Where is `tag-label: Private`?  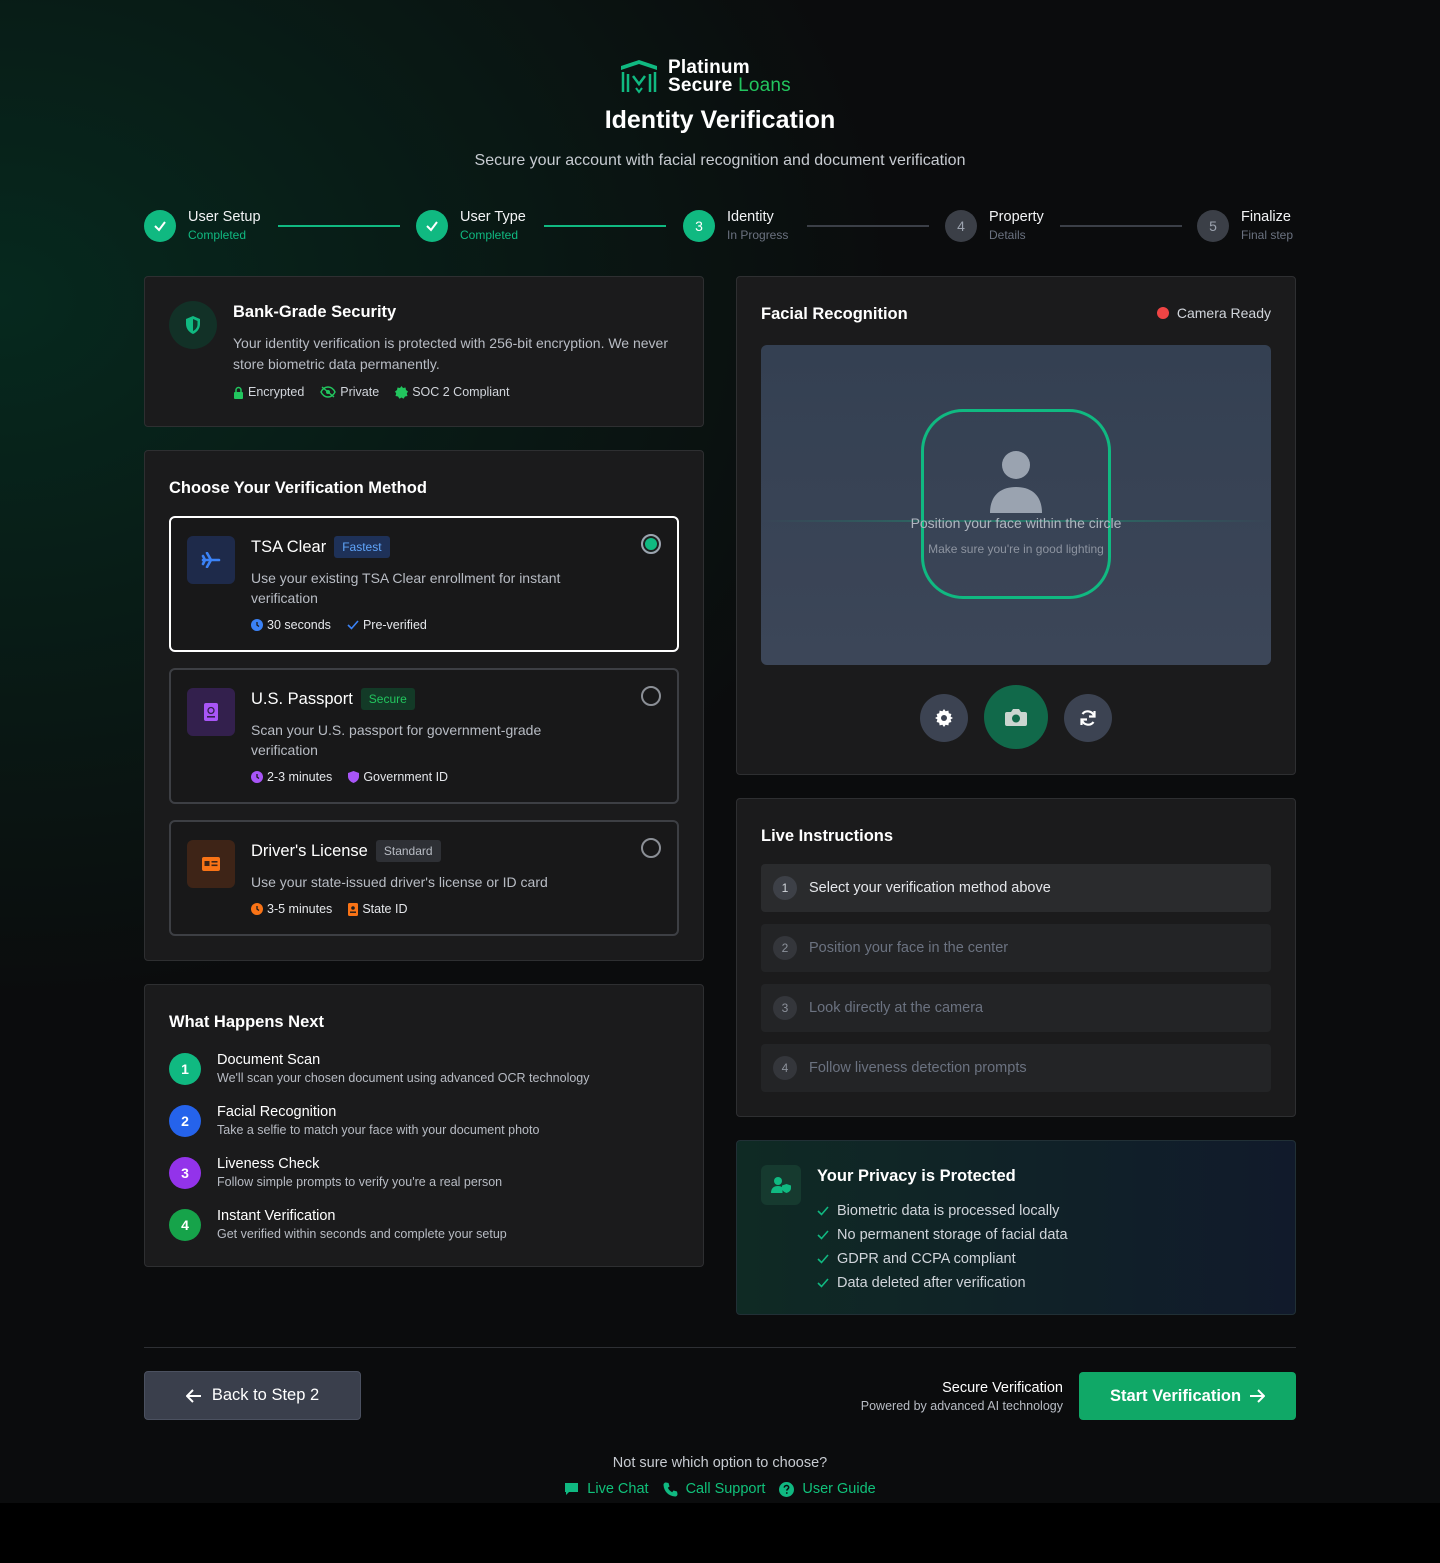
tag-label: Private is located at coordinates (360, 392).